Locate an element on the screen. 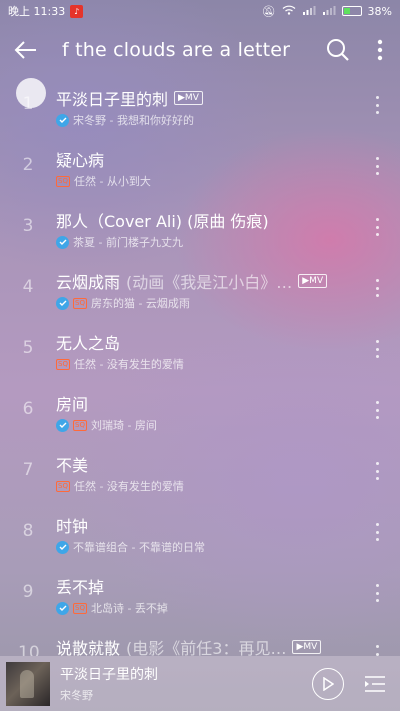 The height and width of the screenshot is (711, 400). artist-album-text: 不靠谱组合 - 不靠谱的日常 is located at coordinates (139, 547).